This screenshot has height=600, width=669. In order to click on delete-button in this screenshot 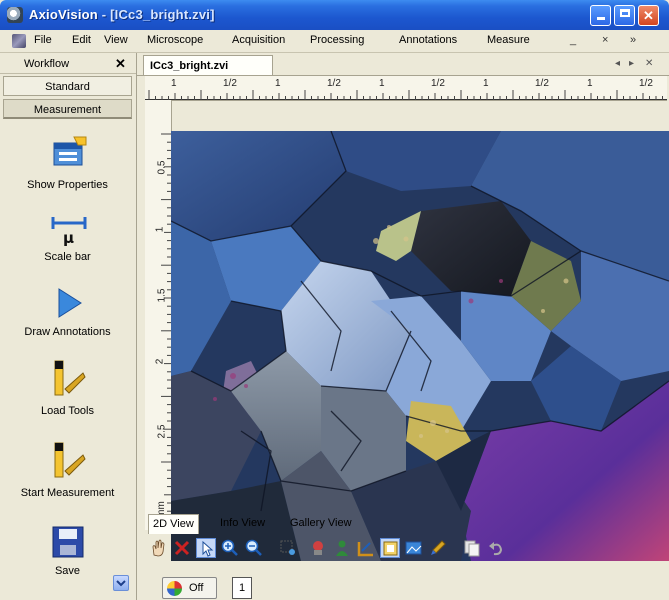, I will do `click(182, 548)`.